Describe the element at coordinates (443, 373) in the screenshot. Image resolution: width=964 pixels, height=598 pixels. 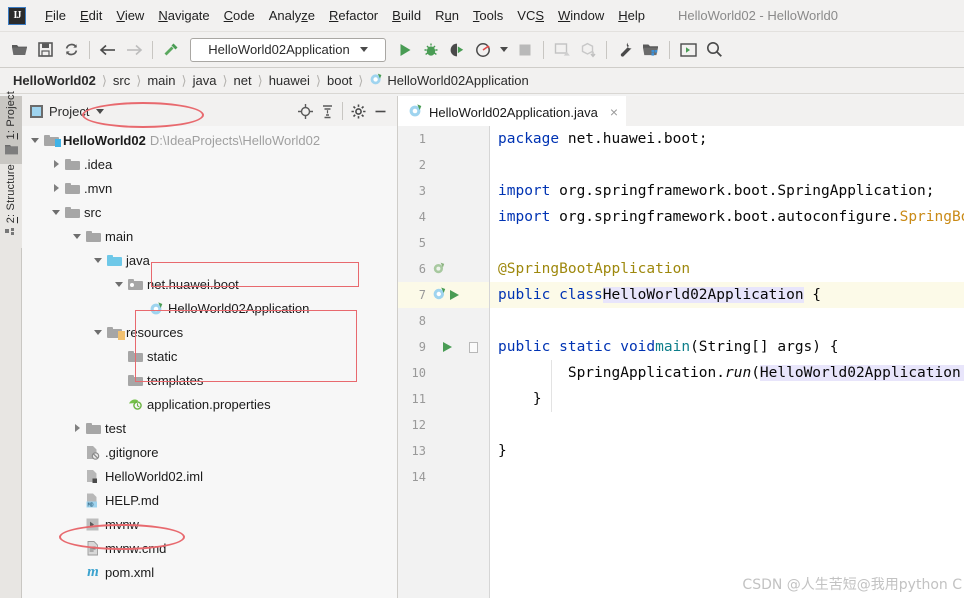
I see `gutter-line-10: 10` at that location.